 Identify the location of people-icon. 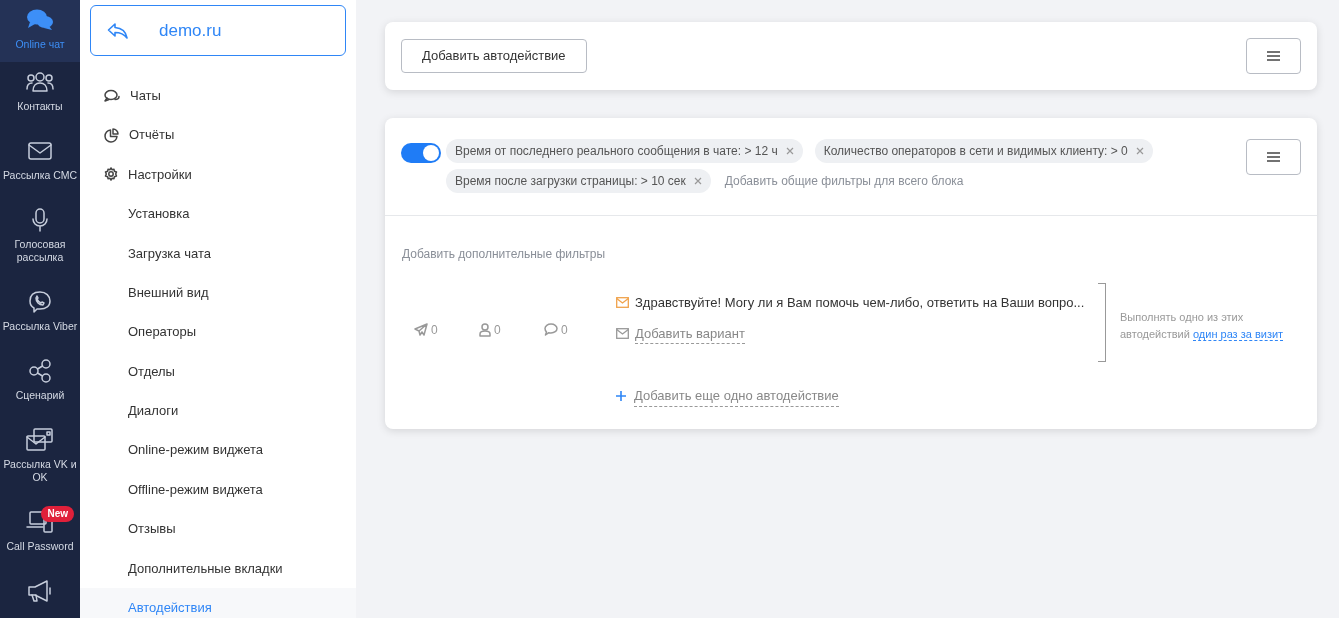
(40, 82).